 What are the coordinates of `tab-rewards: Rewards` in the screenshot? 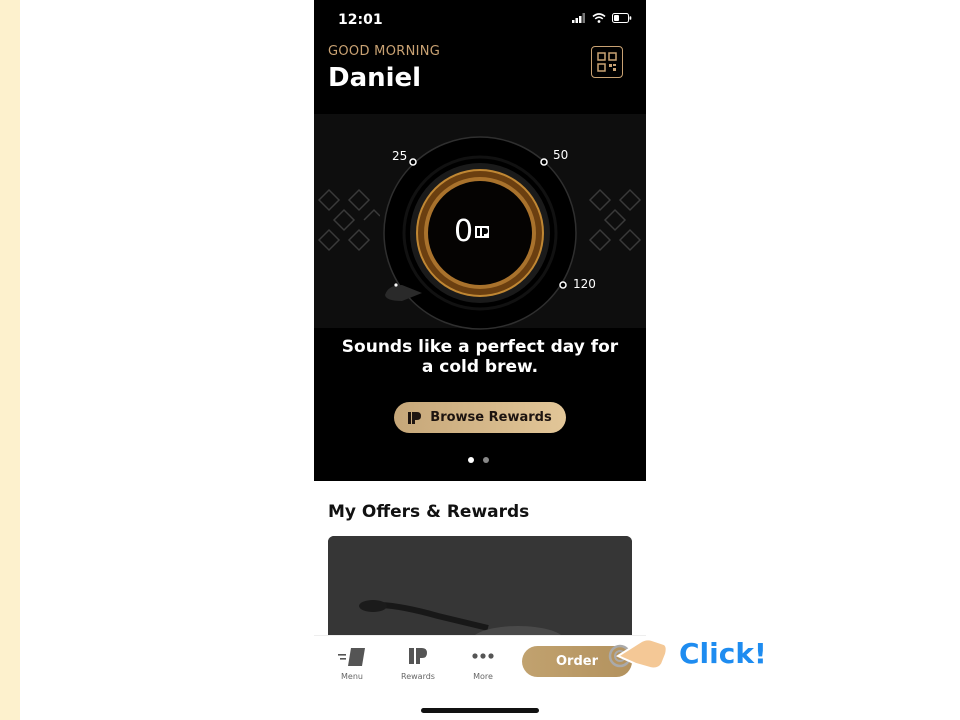 It's located at (418, 663).